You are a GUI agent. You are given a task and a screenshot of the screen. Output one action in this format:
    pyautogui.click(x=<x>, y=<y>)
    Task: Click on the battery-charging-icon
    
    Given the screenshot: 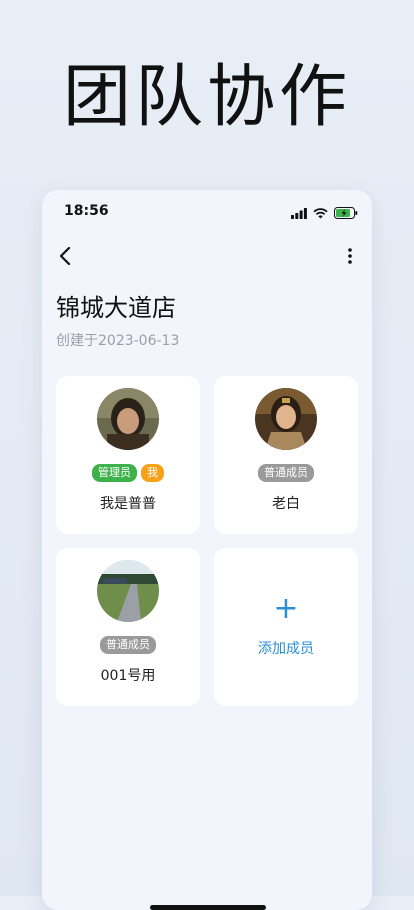 What is the action you would take?
    pyautogui.click(x=346, y=213)
    